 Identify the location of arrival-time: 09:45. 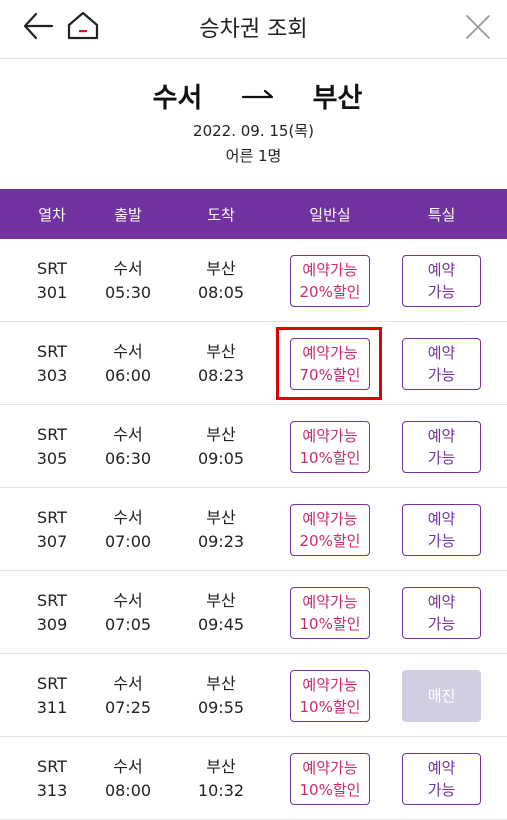
(221, 624).